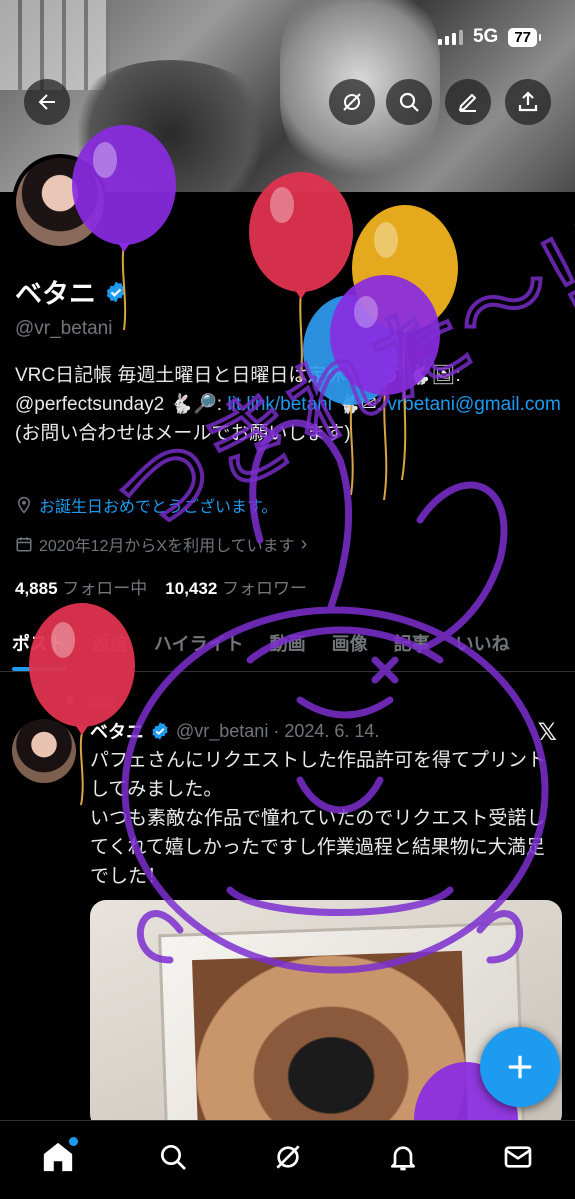 Image resolution: width=575 pixels, height=1199 pixels. Describe the element at coordinates (547, 732) in the screenshot. I see `x-logo-icon: 𝕏` at that location.